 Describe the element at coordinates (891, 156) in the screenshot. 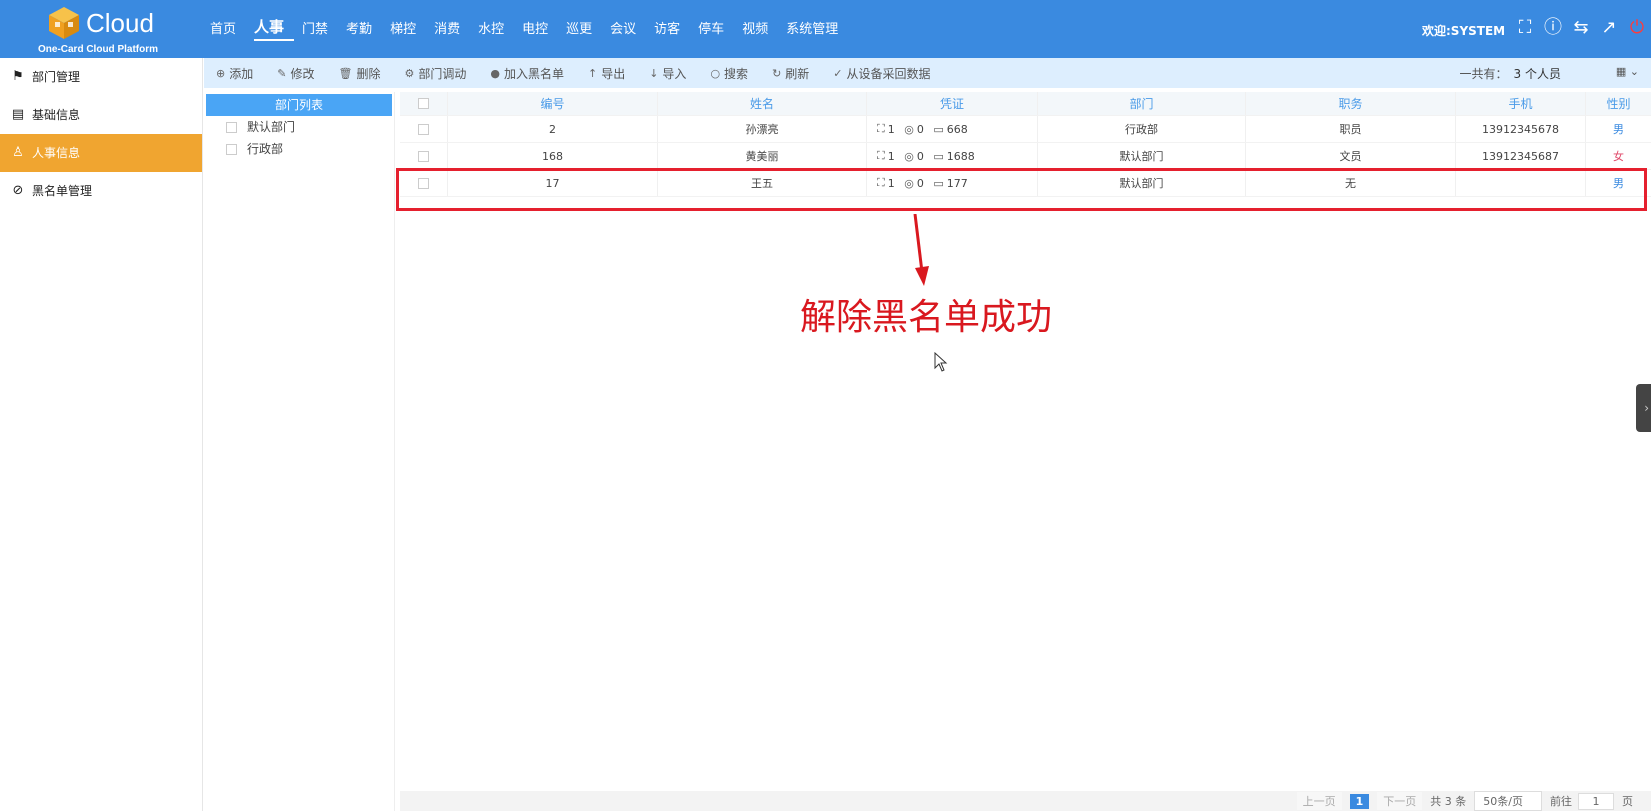

I see `face-count: 1` at that location.